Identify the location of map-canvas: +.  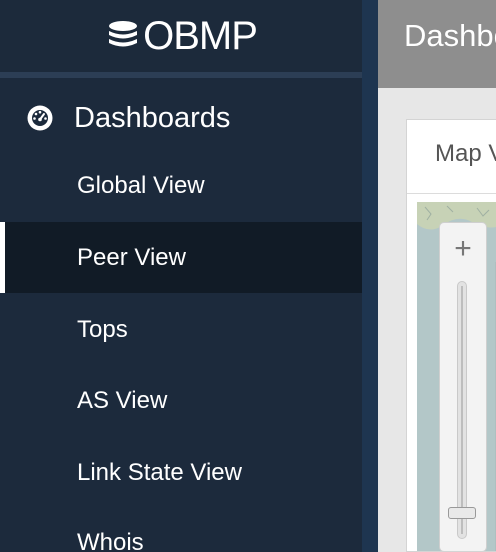
(456, 376).